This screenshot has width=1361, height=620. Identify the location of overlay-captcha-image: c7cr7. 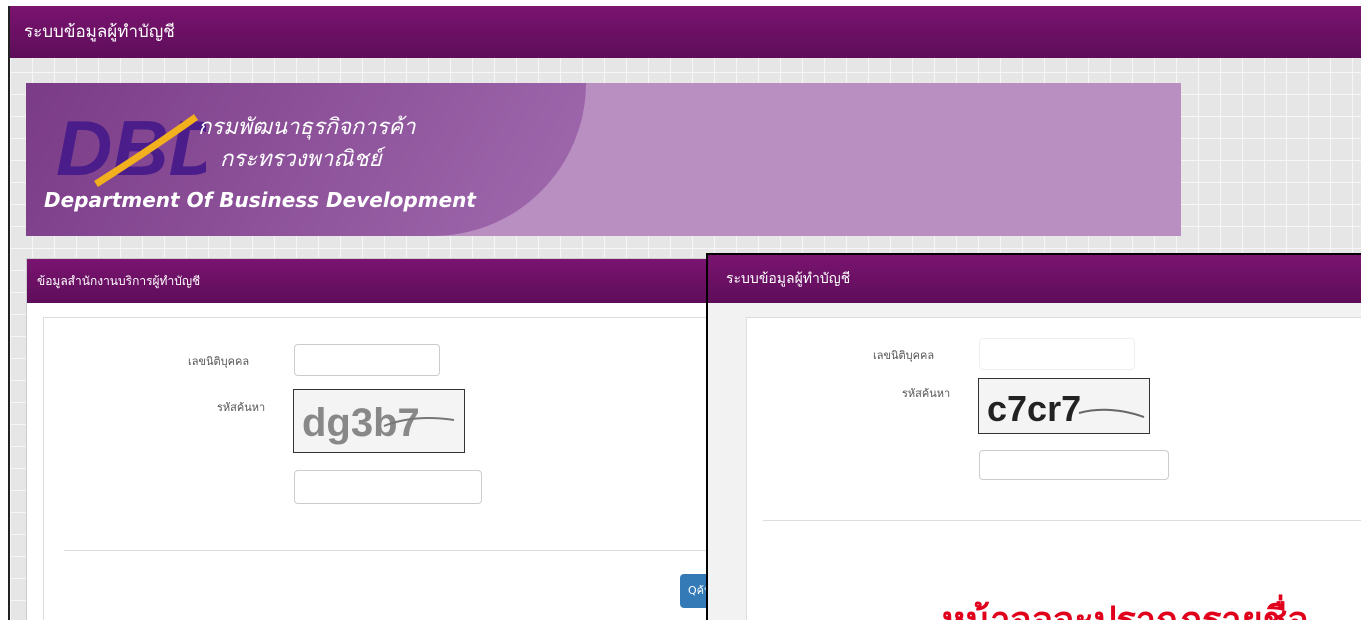
(1064, 406).